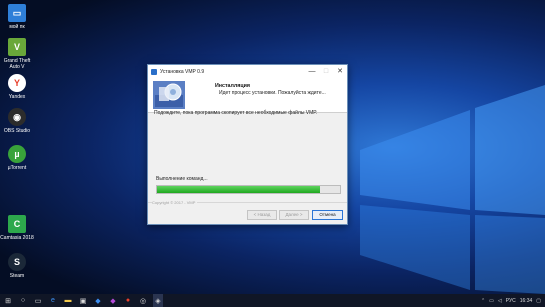 This screenshot has height=307, width=545. Describe the element at coordinates (158, 300) in the screenshot. I see `installer-taskbar-icon: ◈` at that location.